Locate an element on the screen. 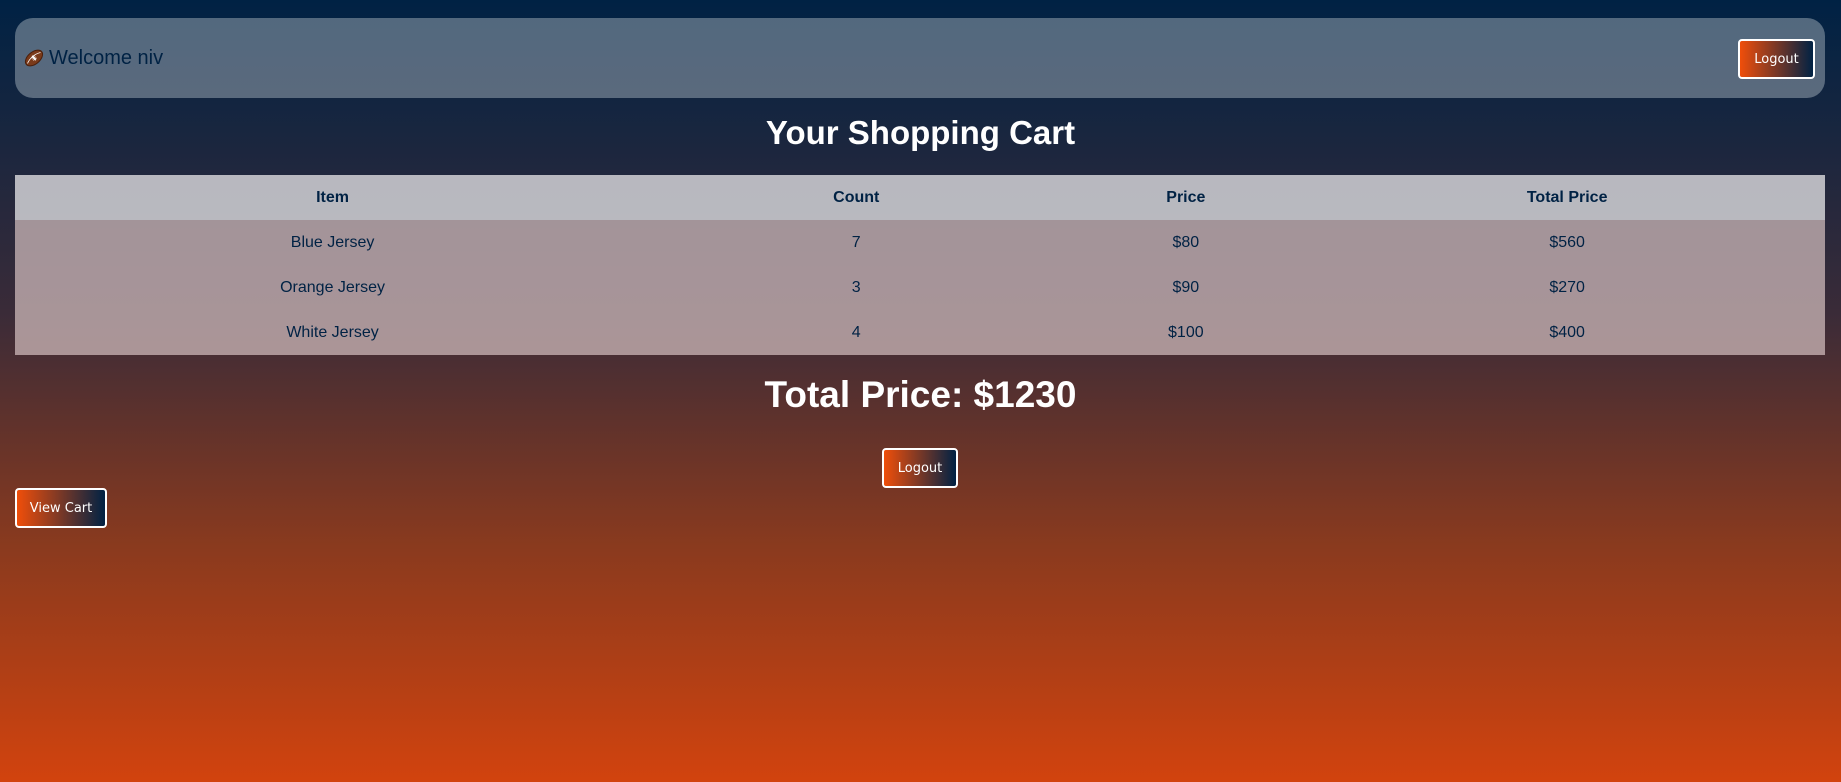  cell-price: $80 is located at coordinates (1186, 242).